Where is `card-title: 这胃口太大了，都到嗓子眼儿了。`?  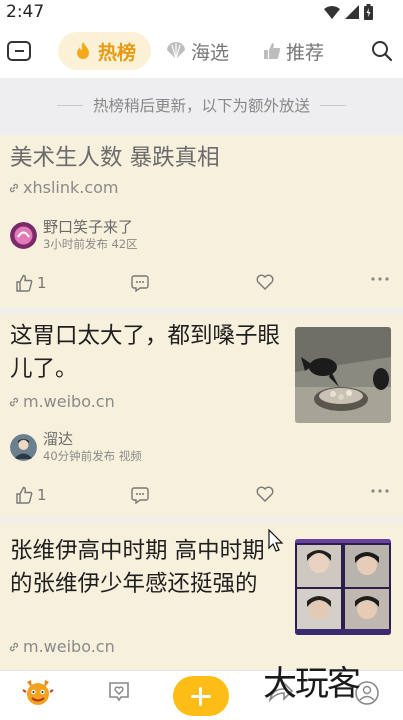 card-title: 这胃口太大了，都到嗓子眼儿了。 is located at coordinates (146, 353).